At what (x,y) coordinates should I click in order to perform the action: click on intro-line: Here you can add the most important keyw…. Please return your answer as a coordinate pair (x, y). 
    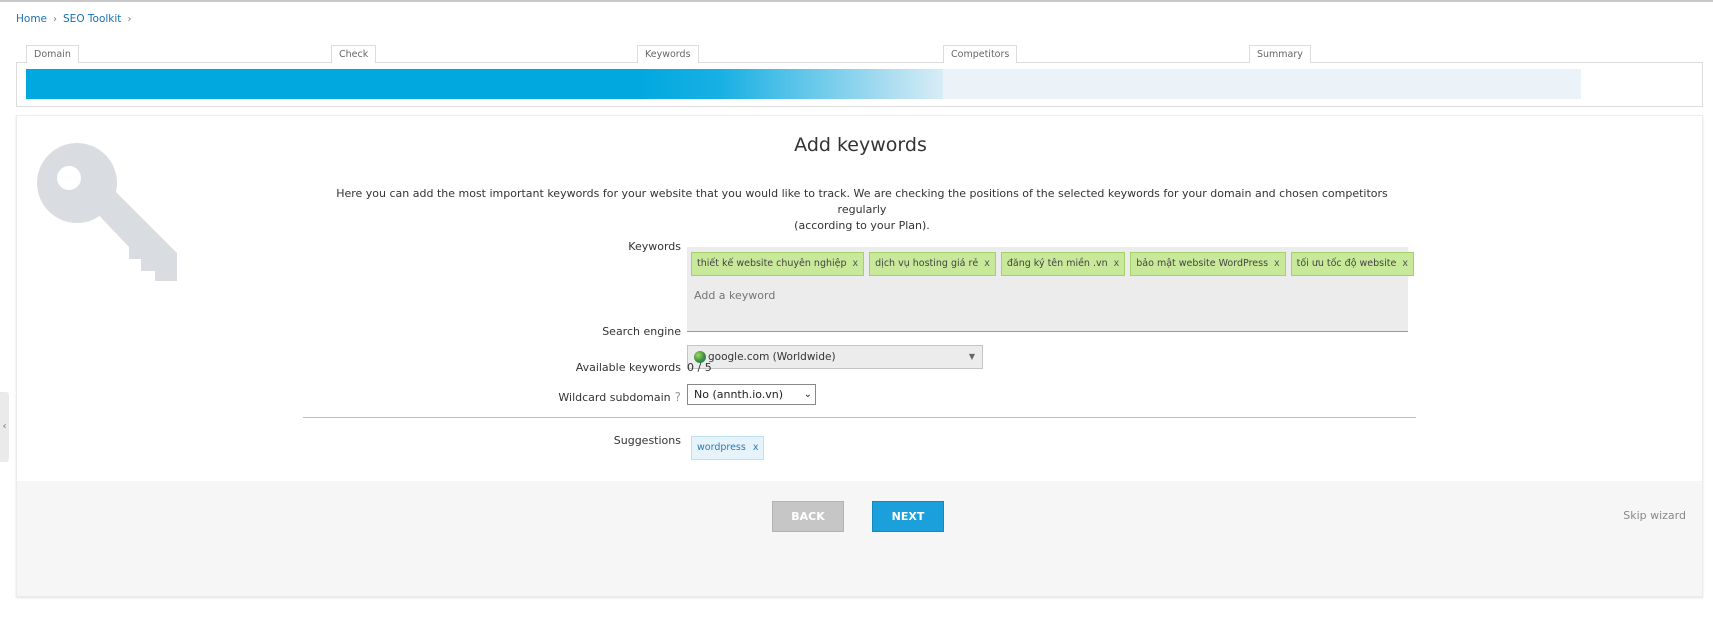
    Looking at the image, I should click on (862, 201).